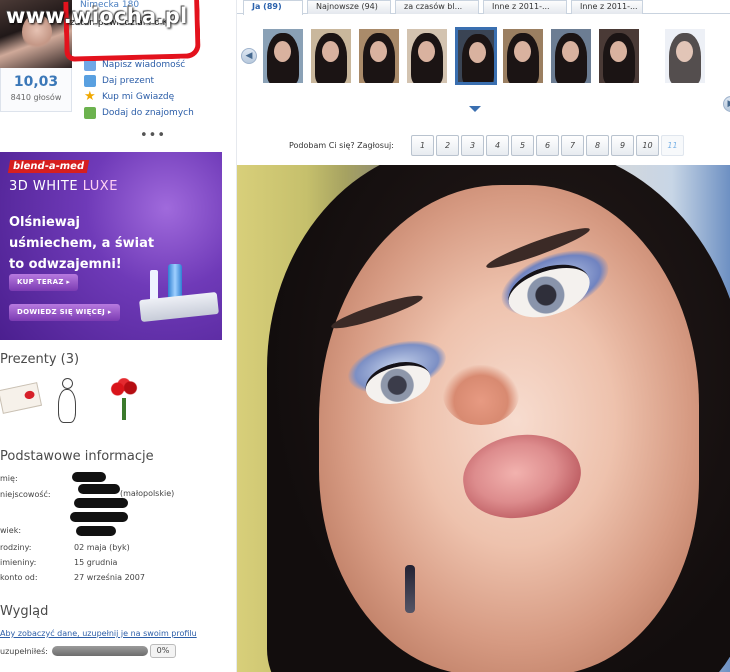 The image size is (730, 672). Describe the element at coordinates (124, 400) in the screenshot. I see `gift-roses-icon` at that location.